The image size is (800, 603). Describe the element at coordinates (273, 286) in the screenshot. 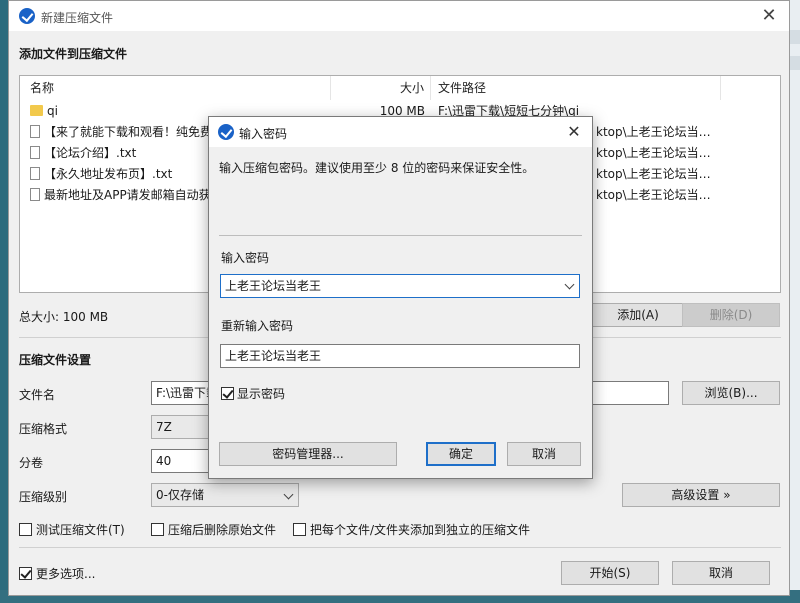

I see `password-input-value: 上老王论坛当老王` at that location.